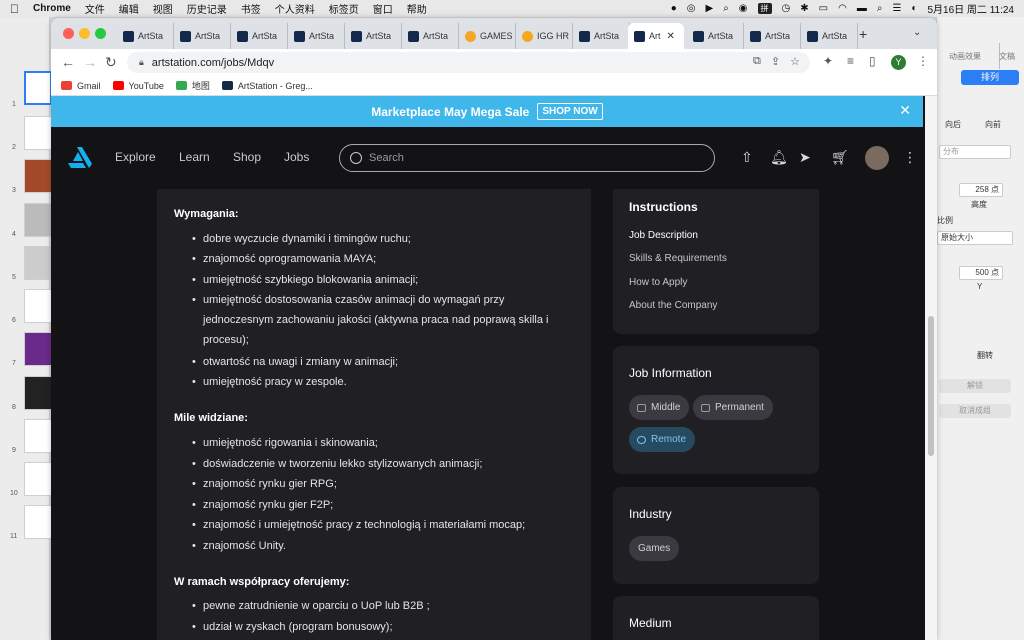 The image size is (1024, 640). Describe the element at coordinates (129, 8) in the screenshot. I see `menu-edit: 编辑` at that location.